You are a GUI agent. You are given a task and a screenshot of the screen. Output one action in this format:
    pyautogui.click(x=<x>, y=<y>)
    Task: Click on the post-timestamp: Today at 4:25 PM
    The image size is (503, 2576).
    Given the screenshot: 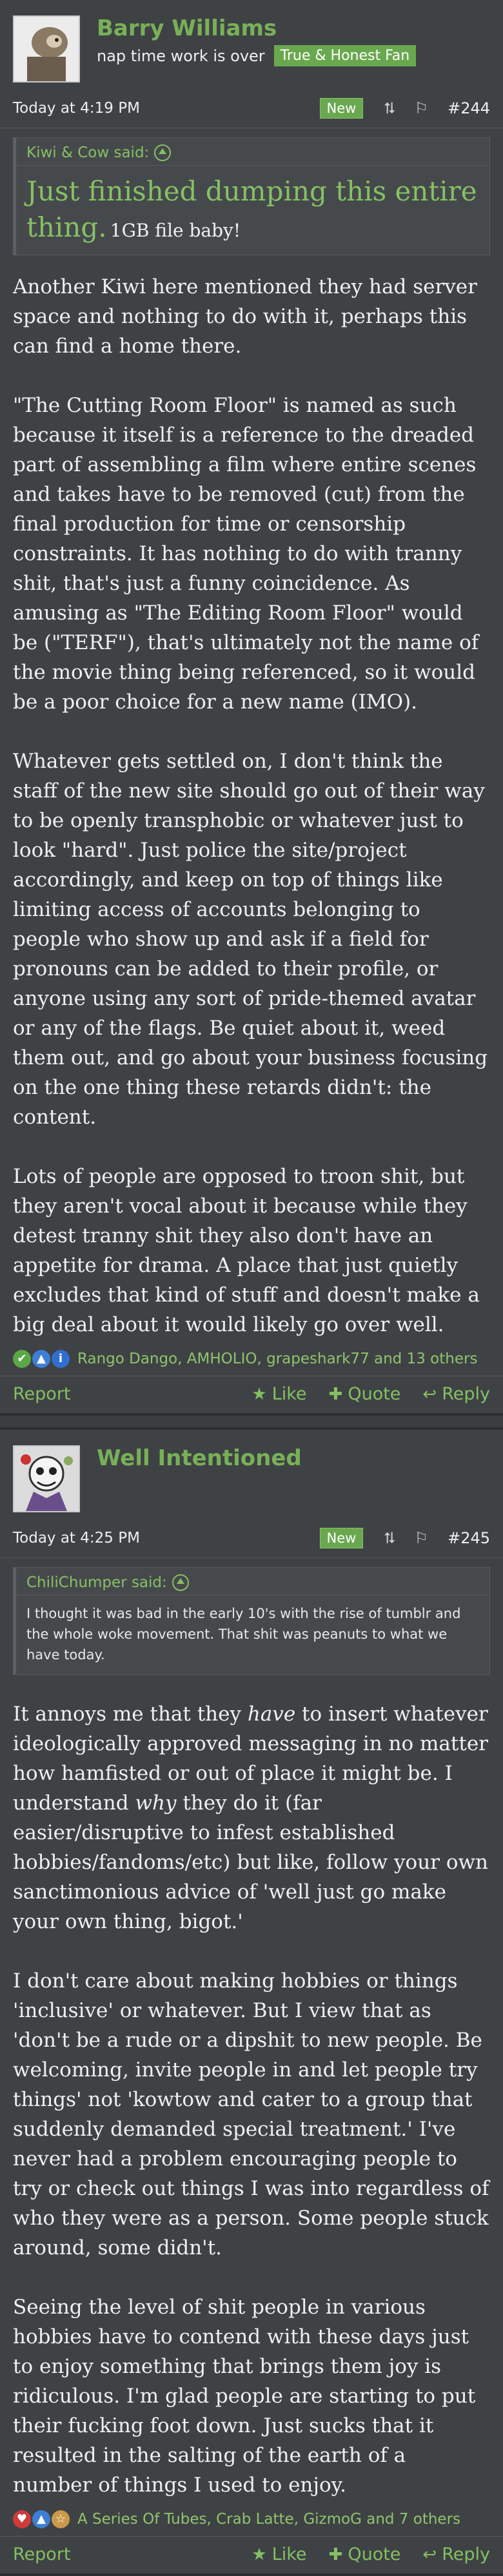 What is the action you would take?
    pyautogui.click(x=76, y=1538)
    